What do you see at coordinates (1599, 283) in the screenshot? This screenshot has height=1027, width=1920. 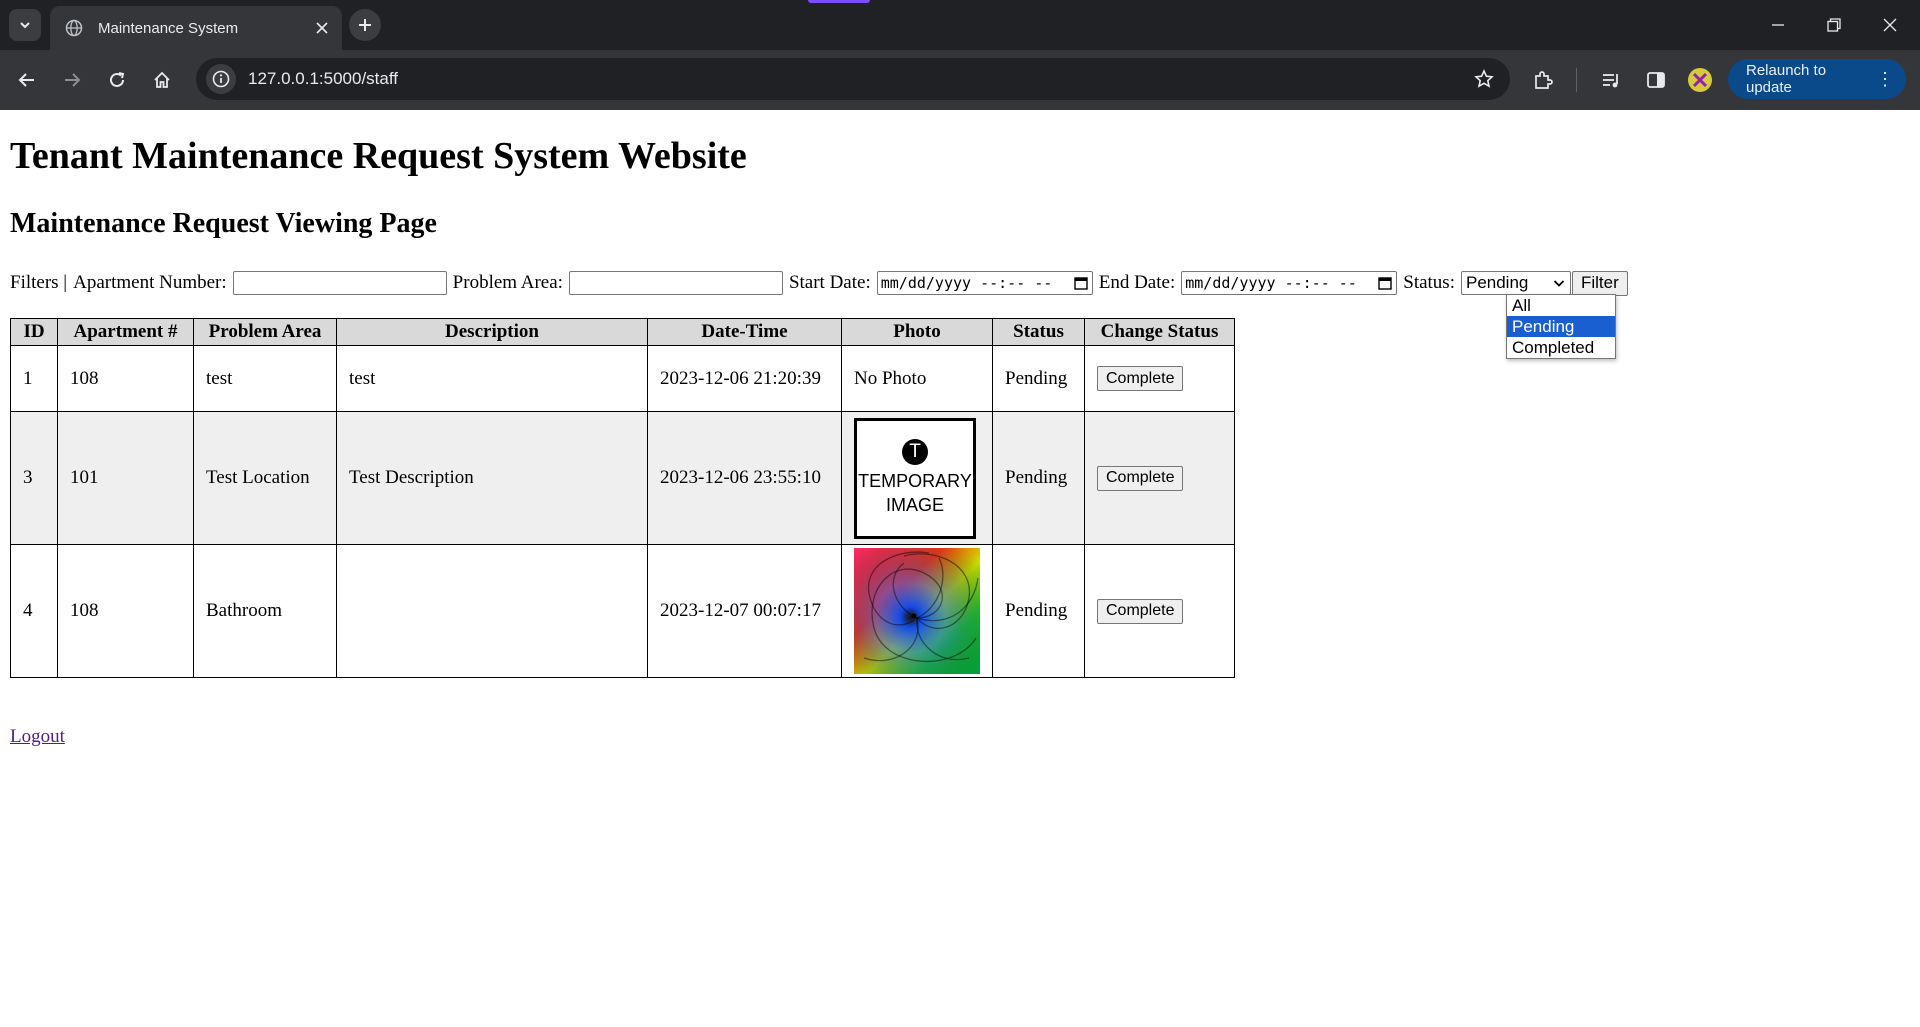 I see `filter-button: Filter` at bounding box center [1599, 283].